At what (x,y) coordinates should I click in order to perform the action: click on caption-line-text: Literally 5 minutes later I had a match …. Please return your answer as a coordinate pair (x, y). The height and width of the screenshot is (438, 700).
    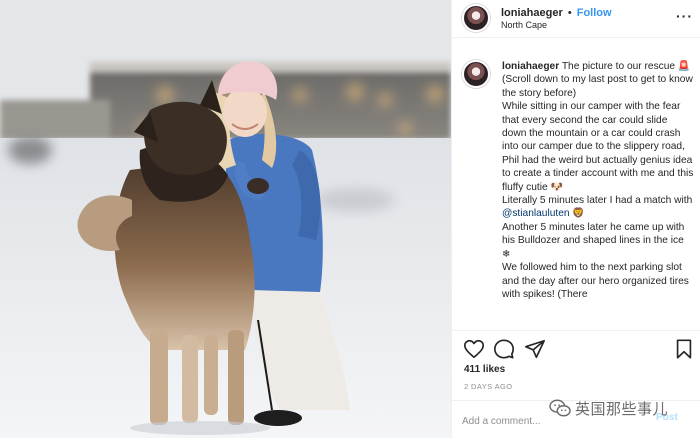
    Looking at the image, I should click on (597, 201).